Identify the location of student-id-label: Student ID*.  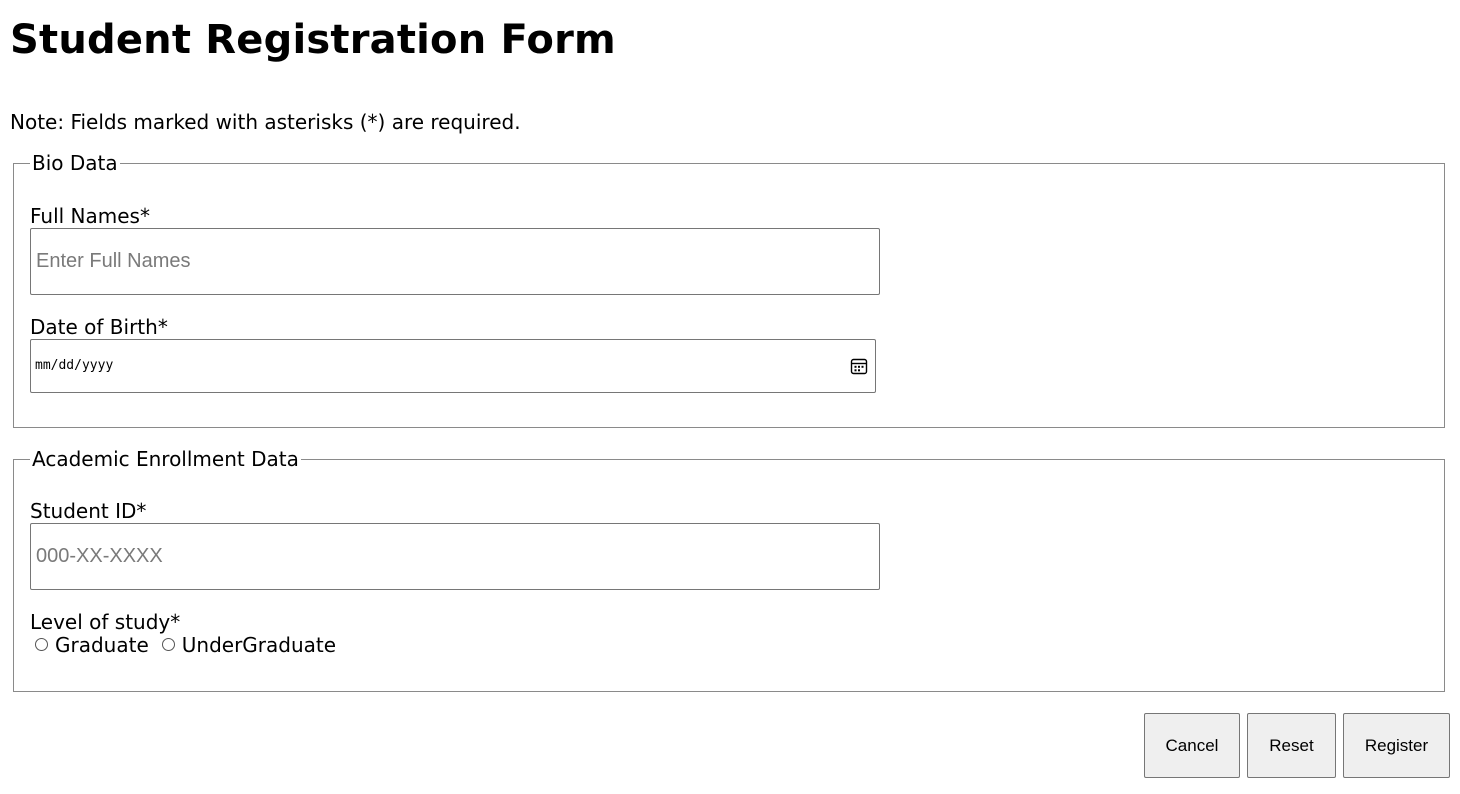
(88, 511).